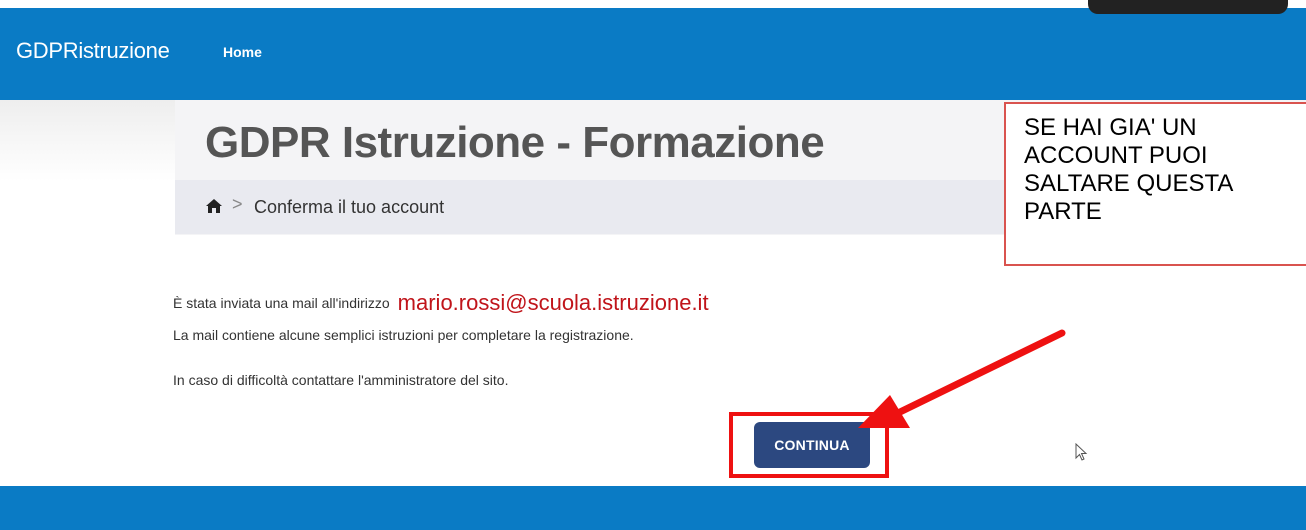  Describe the element at coordinates (1063, 211) in the screenshot. I see `note-line: PARTE` at that location.